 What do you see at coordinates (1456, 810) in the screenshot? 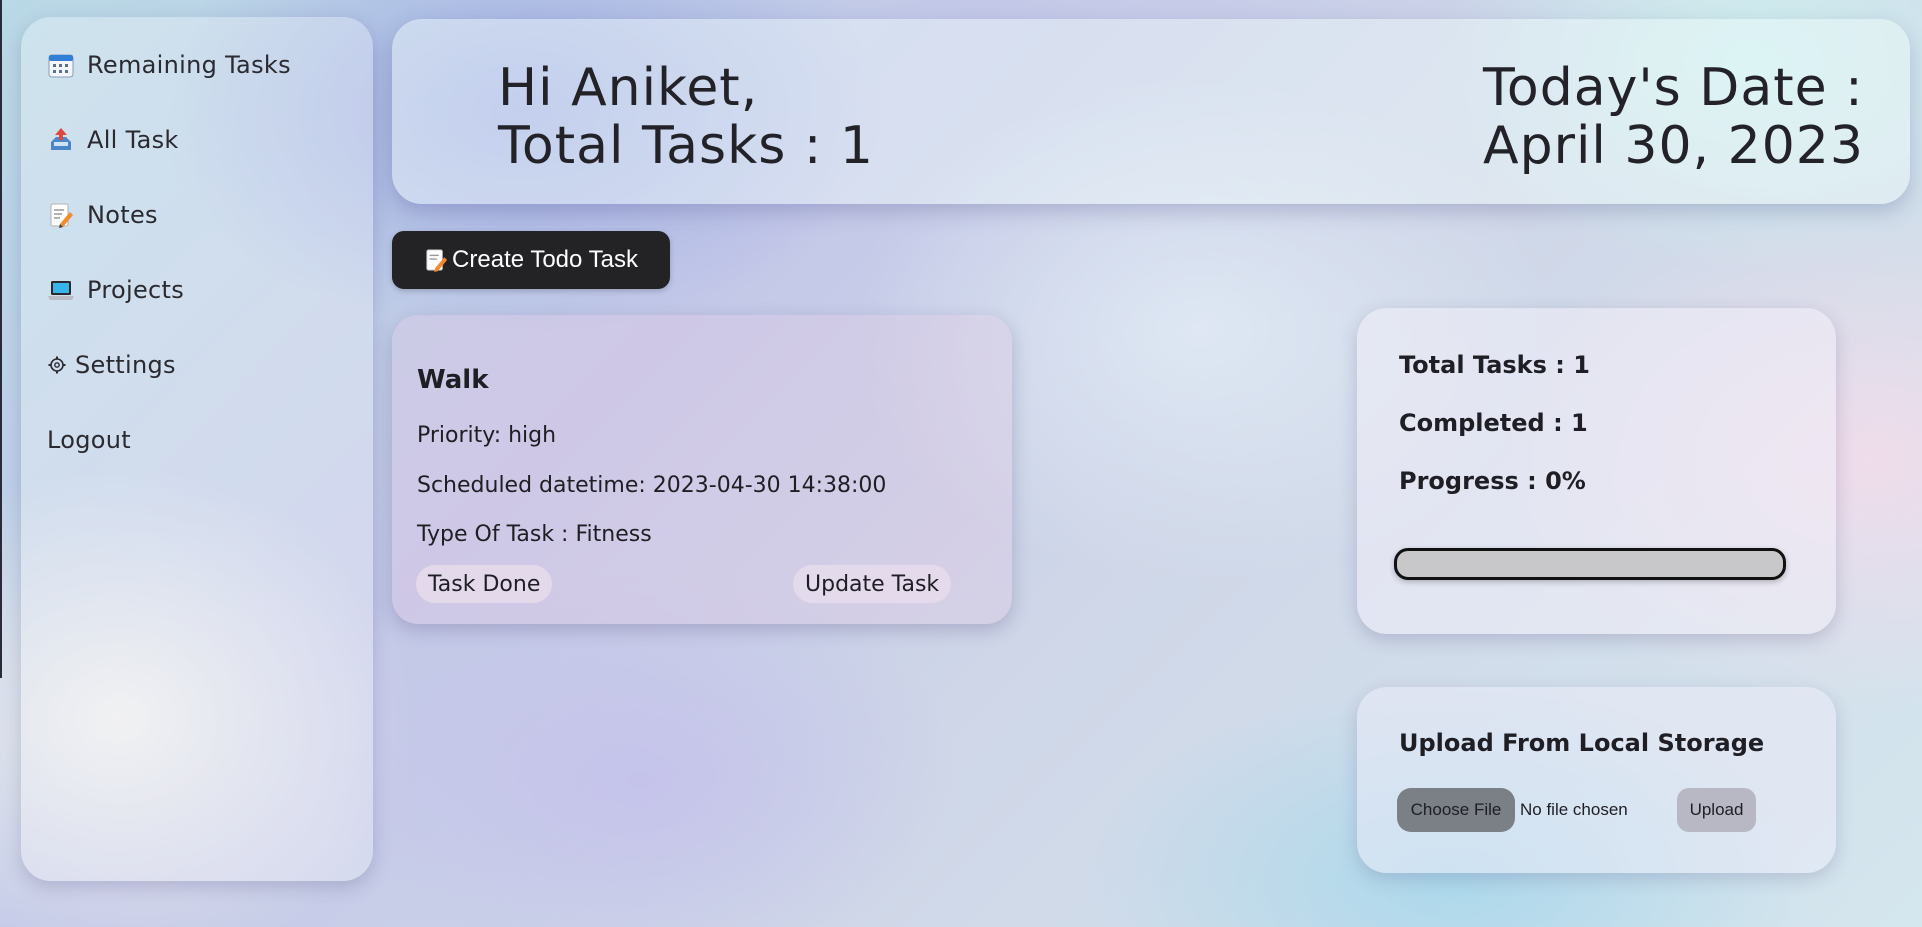
I see `choose-file-button: Choose File` at bounding box center [1456, 810].